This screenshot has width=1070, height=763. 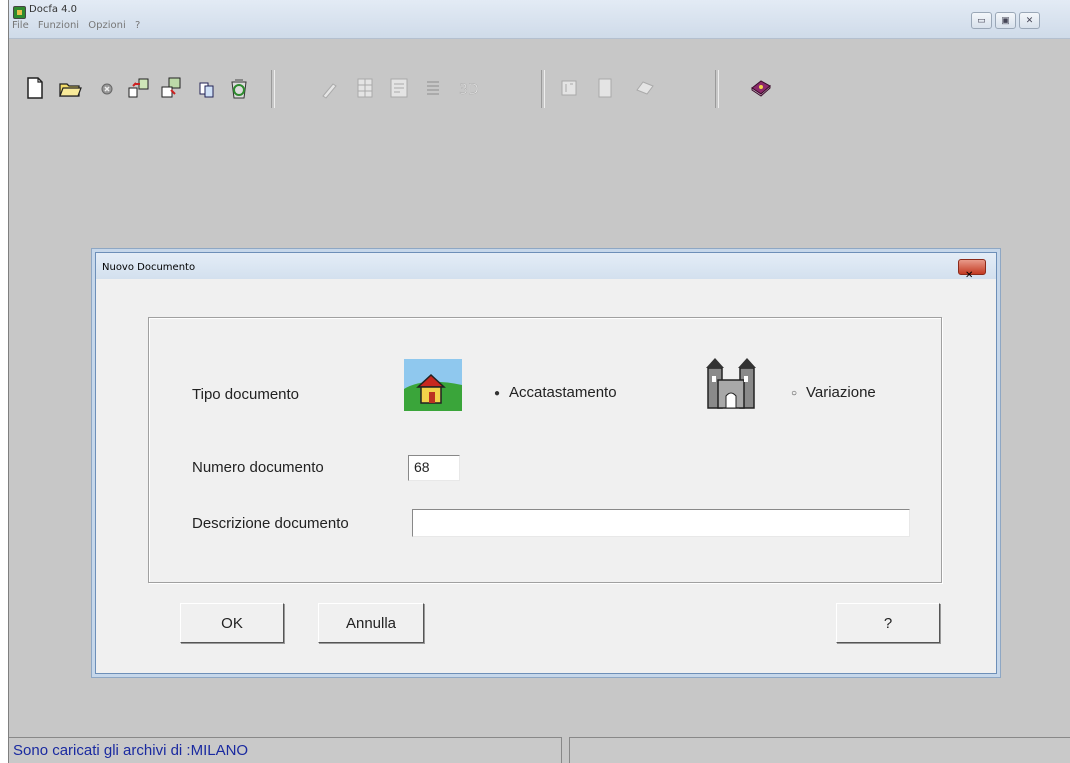 I want to click on maximize-icon: ▣, so click(x=1005, y=20).